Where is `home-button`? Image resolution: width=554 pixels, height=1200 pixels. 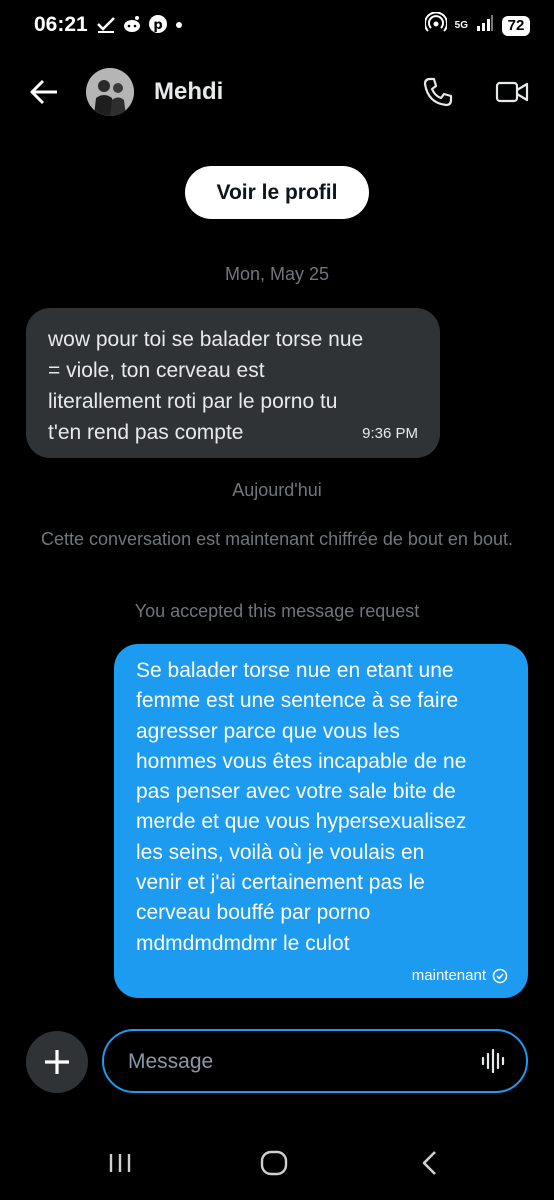 home-button is located at coordinates (274, 1163).